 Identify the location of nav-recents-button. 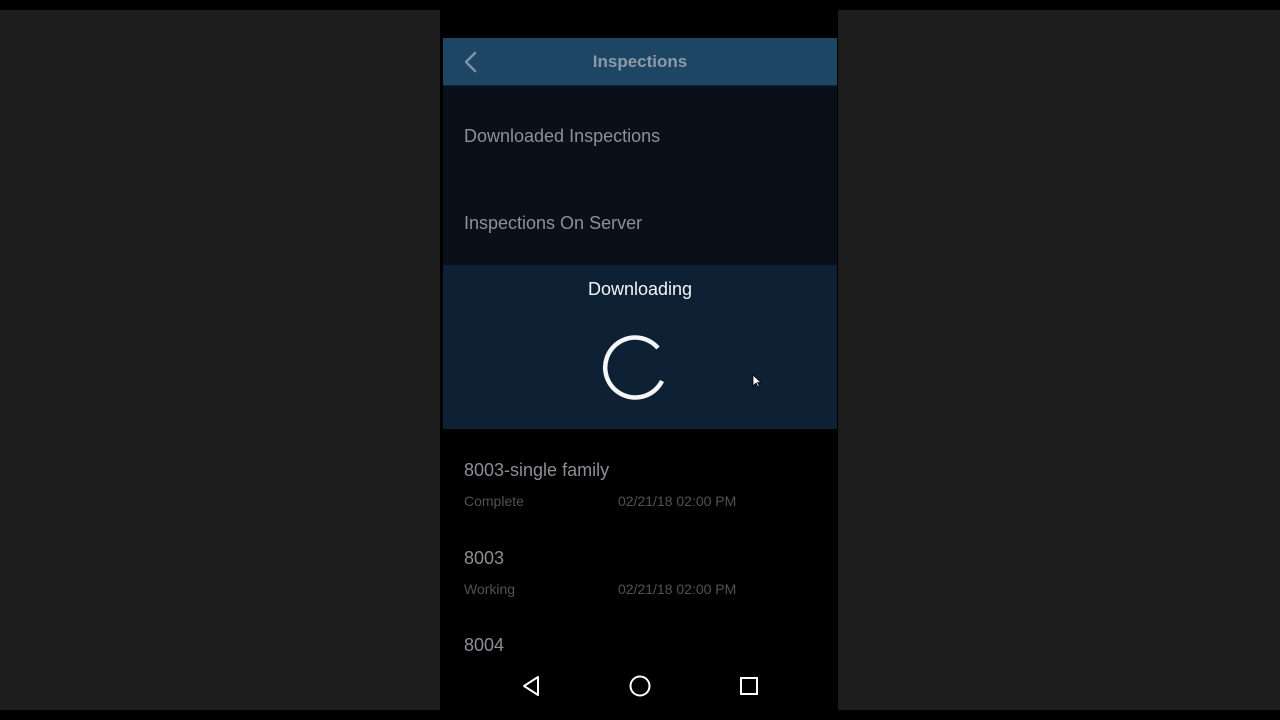
(749, 686).